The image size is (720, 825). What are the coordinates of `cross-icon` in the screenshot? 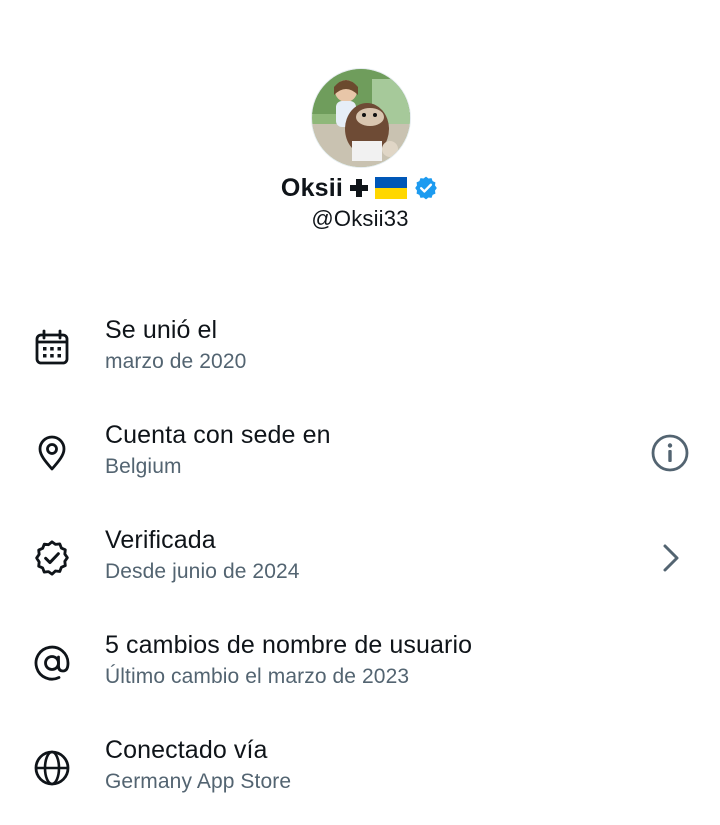 It's located at (359, 188).